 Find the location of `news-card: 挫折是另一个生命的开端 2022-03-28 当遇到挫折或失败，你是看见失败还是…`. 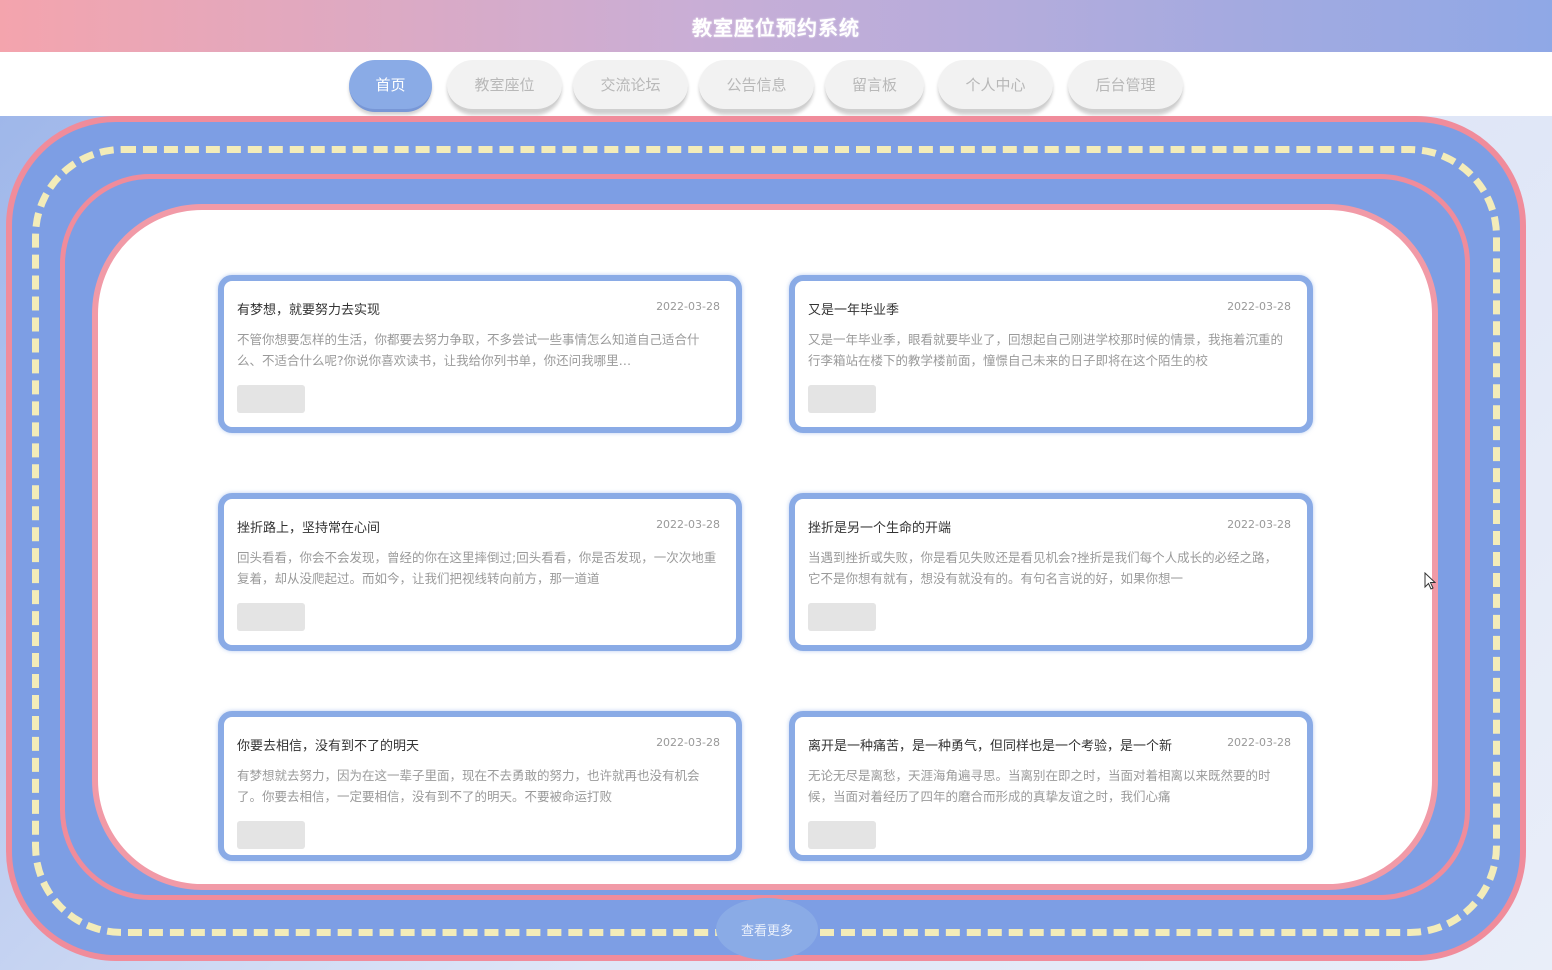

news-card: 挫折是另一个生命的开端 2022-03-28 当遇到挫折或失败，你是看见失败还是… is located at coordinates (1051, 572).